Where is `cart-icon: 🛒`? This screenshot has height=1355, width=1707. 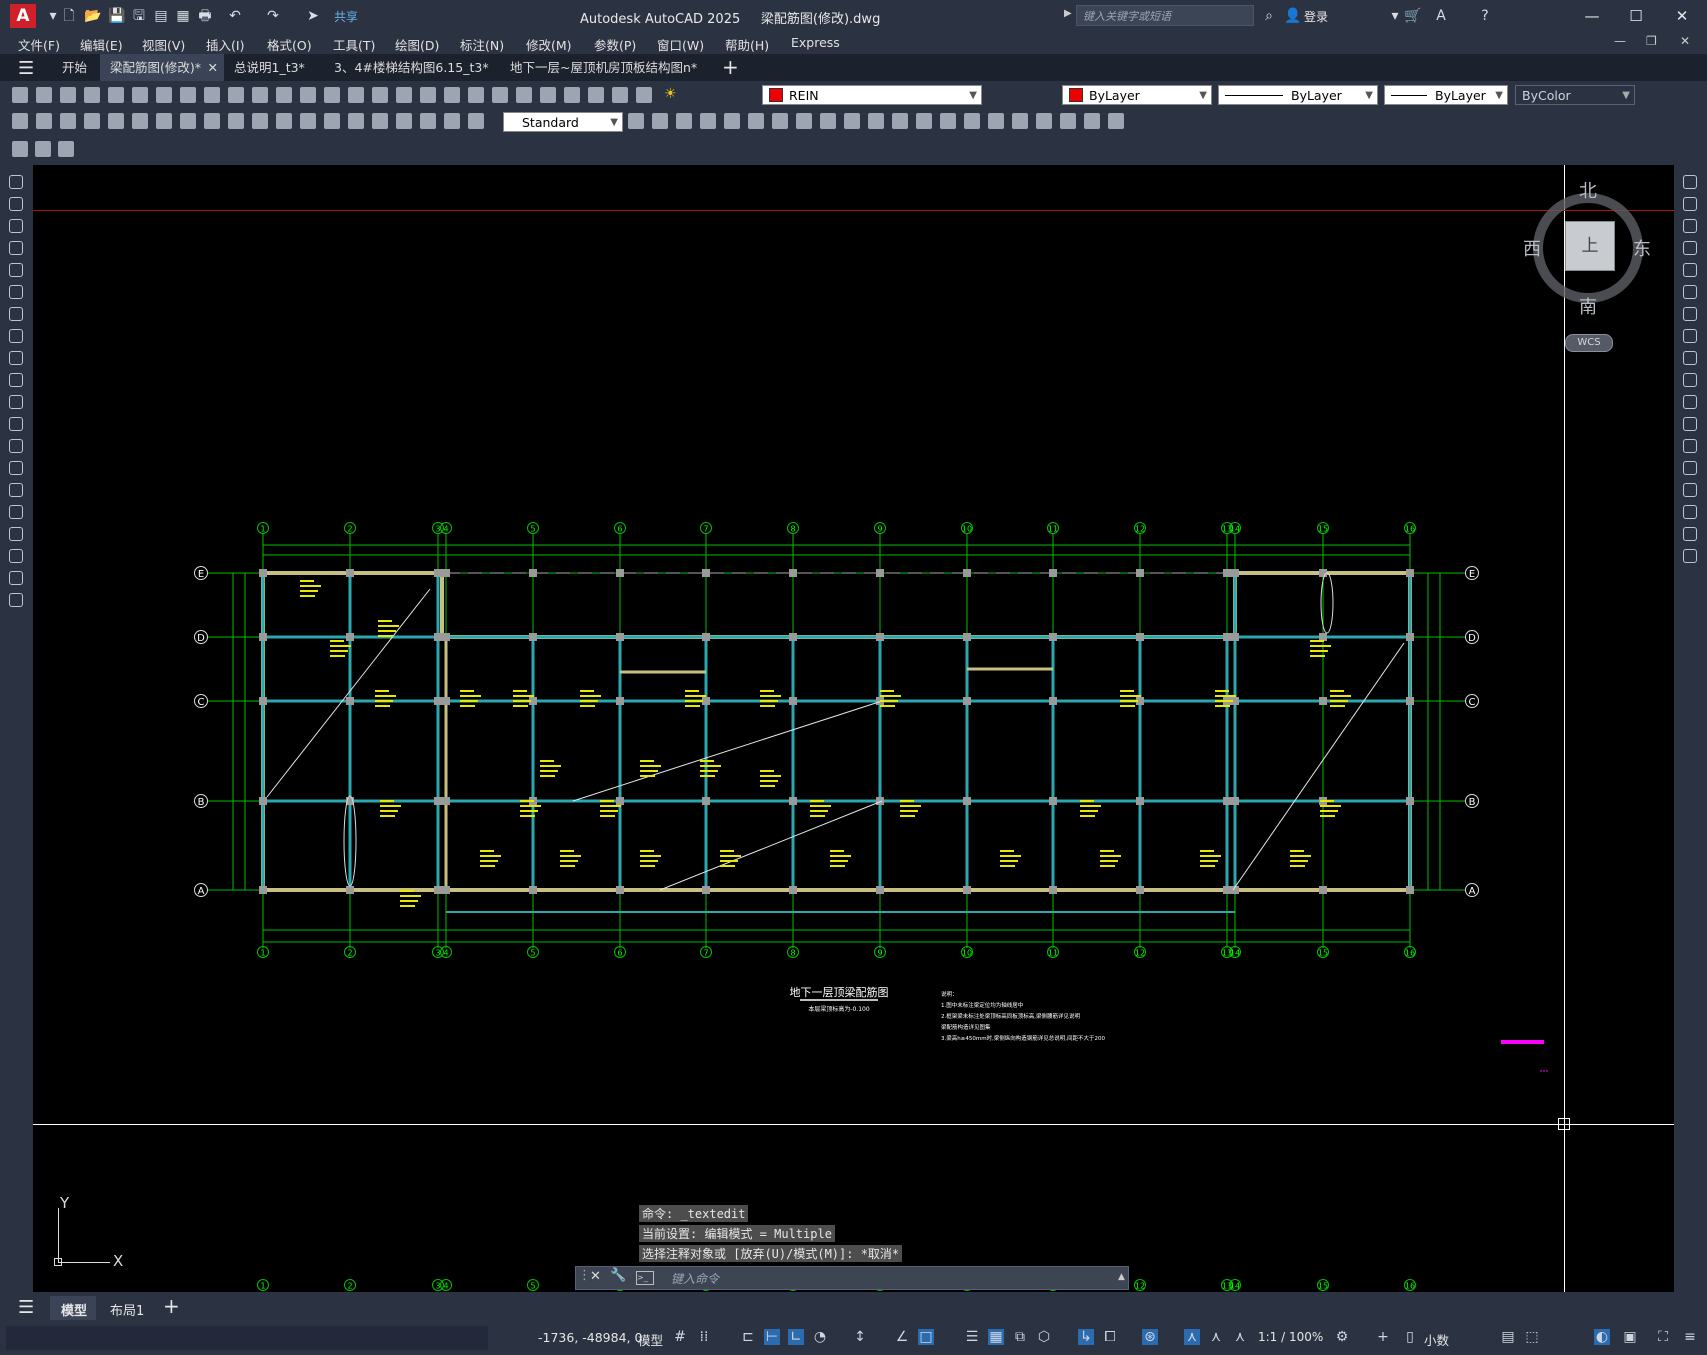
cart-icon: 🛒 is located at coordinates (1413, 16).